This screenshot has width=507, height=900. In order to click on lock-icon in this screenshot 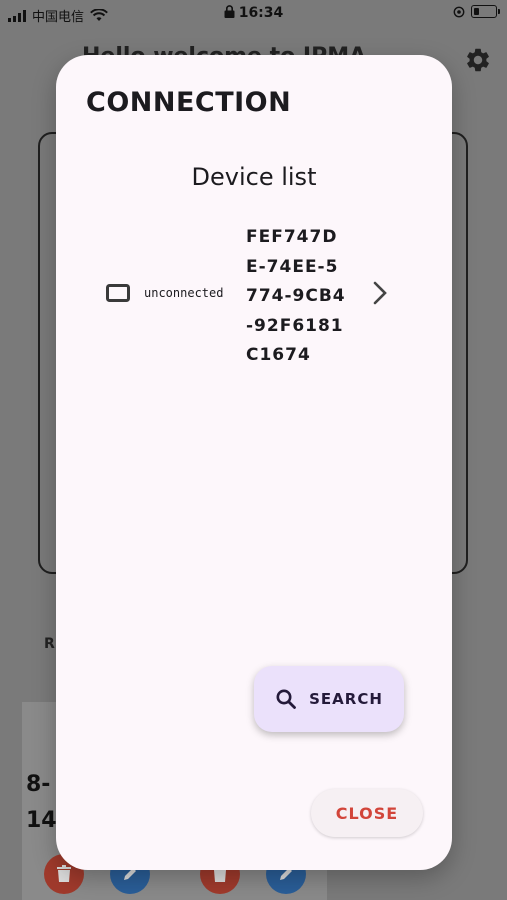, I will do `click(229, 11)`.